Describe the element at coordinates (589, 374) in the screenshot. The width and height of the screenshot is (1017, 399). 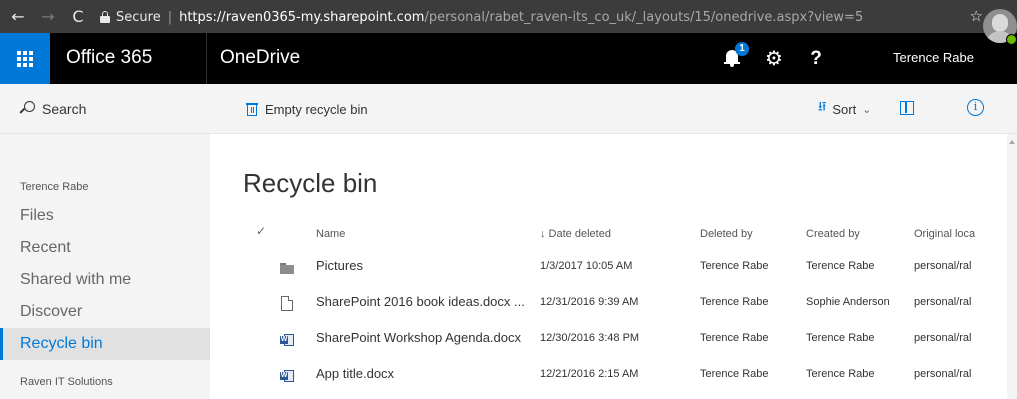
I see `row-date-deleted: 12/21/2016 2:15 AM` at that location.